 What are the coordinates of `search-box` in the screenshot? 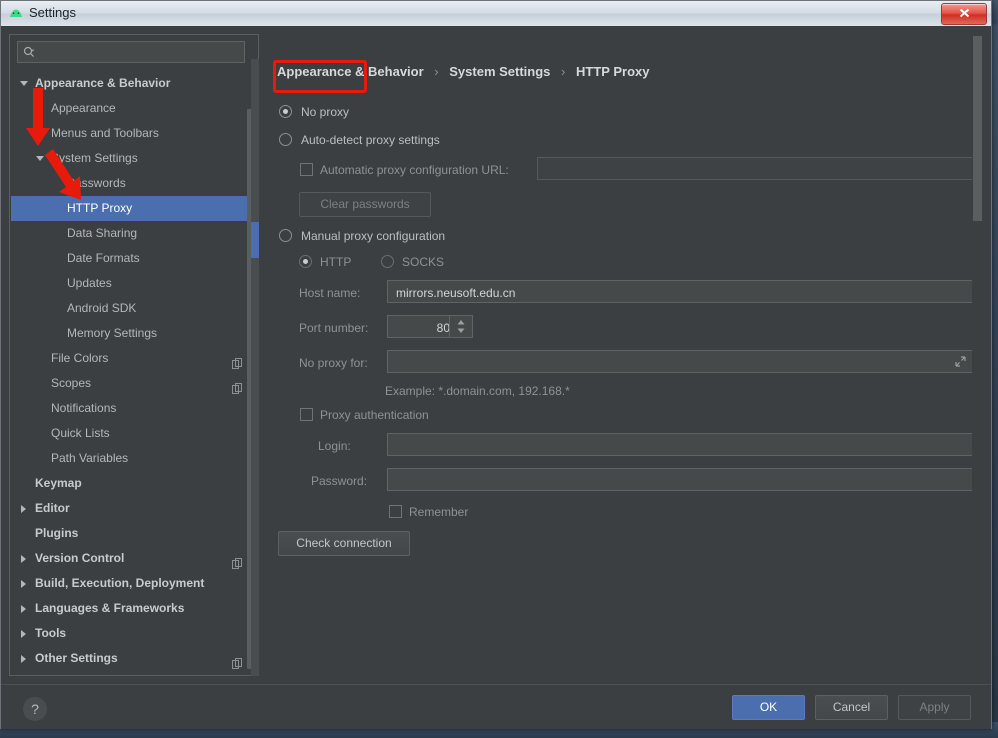 It's located at (131, 52).